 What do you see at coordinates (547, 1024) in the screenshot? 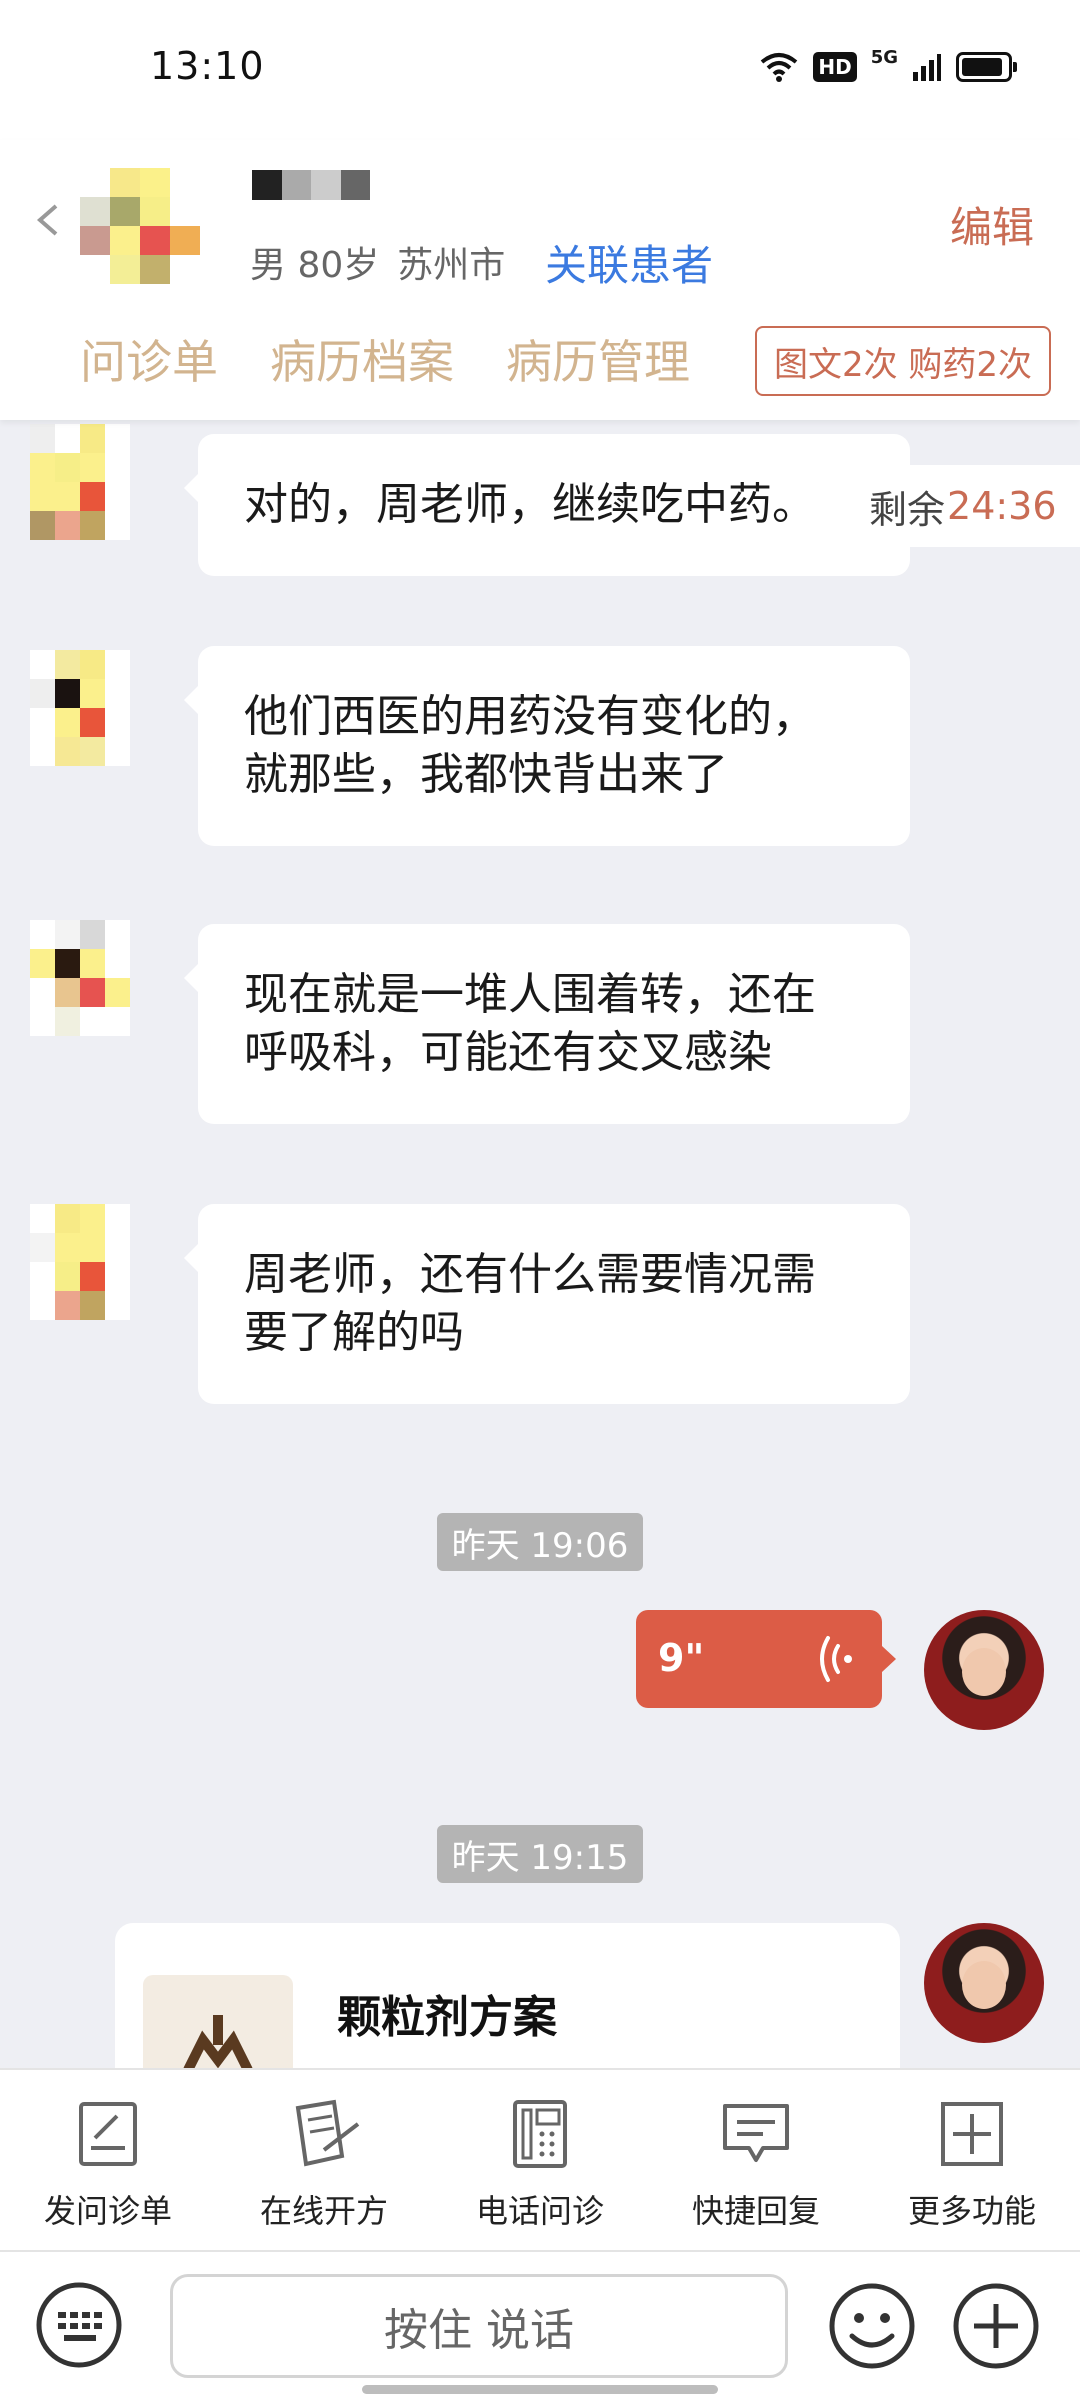
I see `incoming-message: 现在就是一堆人围着转，还在 呼吸科，可能还有交叉感染` at bounding box center [547, 1024].